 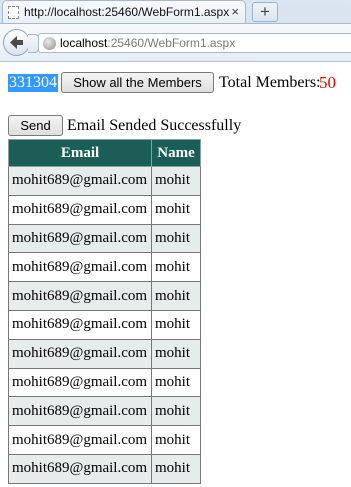 What do you see at coordinates (265, 12) in the screenshot?
I see `new-tab-button: +` at bounding box center [265, 12].